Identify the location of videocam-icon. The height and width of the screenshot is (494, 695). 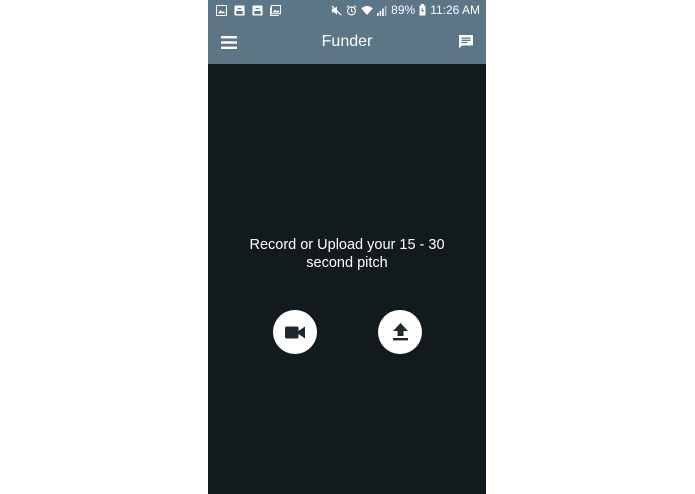
(295, 332).